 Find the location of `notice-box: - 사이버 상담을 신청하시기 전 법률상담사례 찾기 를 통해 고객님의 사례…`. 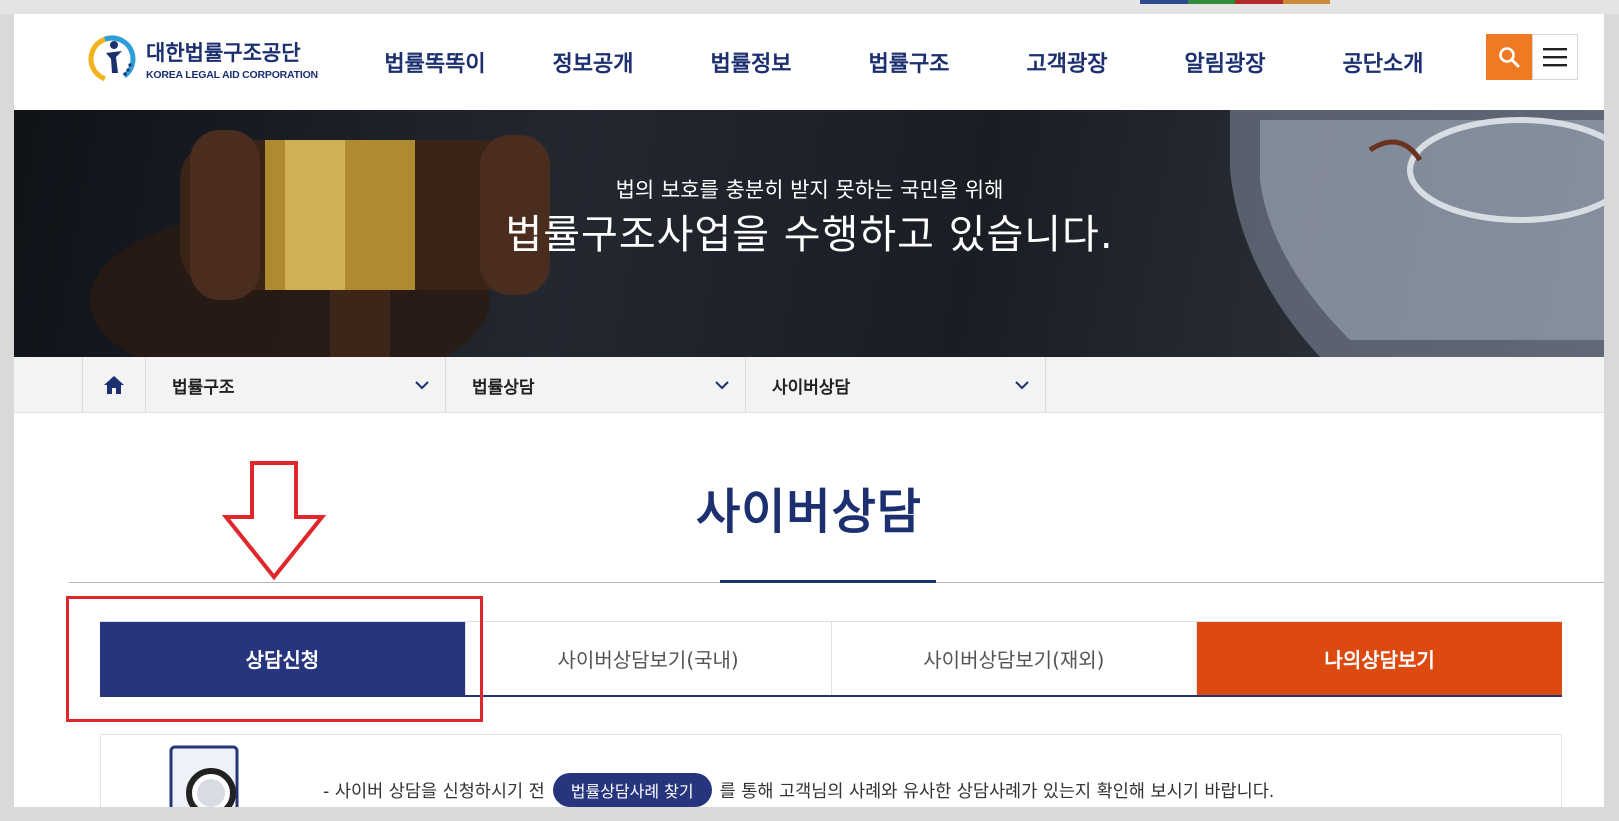

notice-box: - 사이버 상담을 신청하시기 전 법률상담사례 찾기 를 통해 고객님의 사례… is located at coordinates (831, 770).